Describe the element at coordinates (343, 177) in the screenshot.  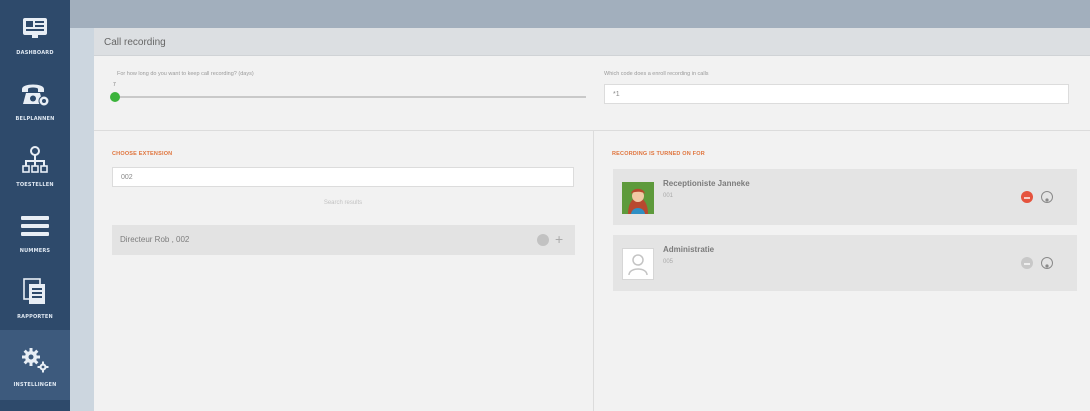
I see `extension-search-input` at that location.